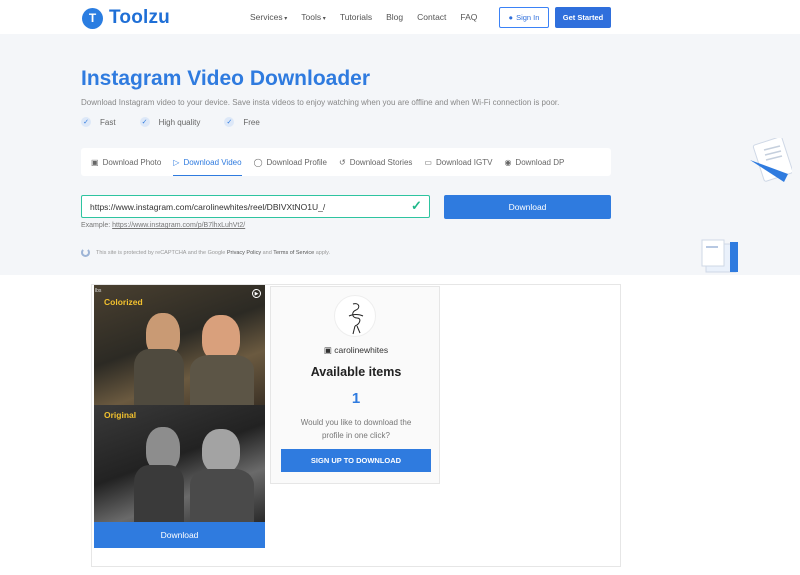 This screenshot has width=800, height=575. Describe the element at coordinates (179, 122) in the screenshot. I see `feature-label: High quality` at that location.